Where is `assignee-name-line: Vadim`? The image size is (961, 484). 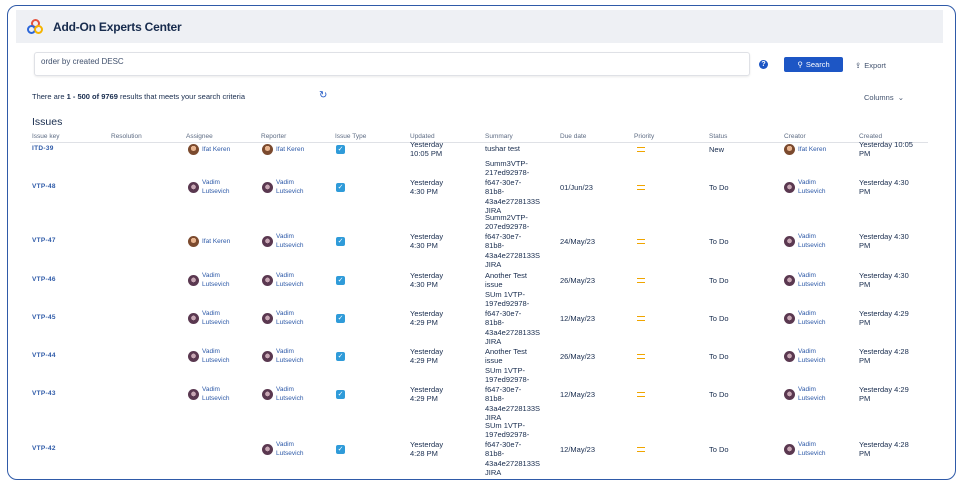
assignee-name-line: Vadim is located at coordinates (211, 389).